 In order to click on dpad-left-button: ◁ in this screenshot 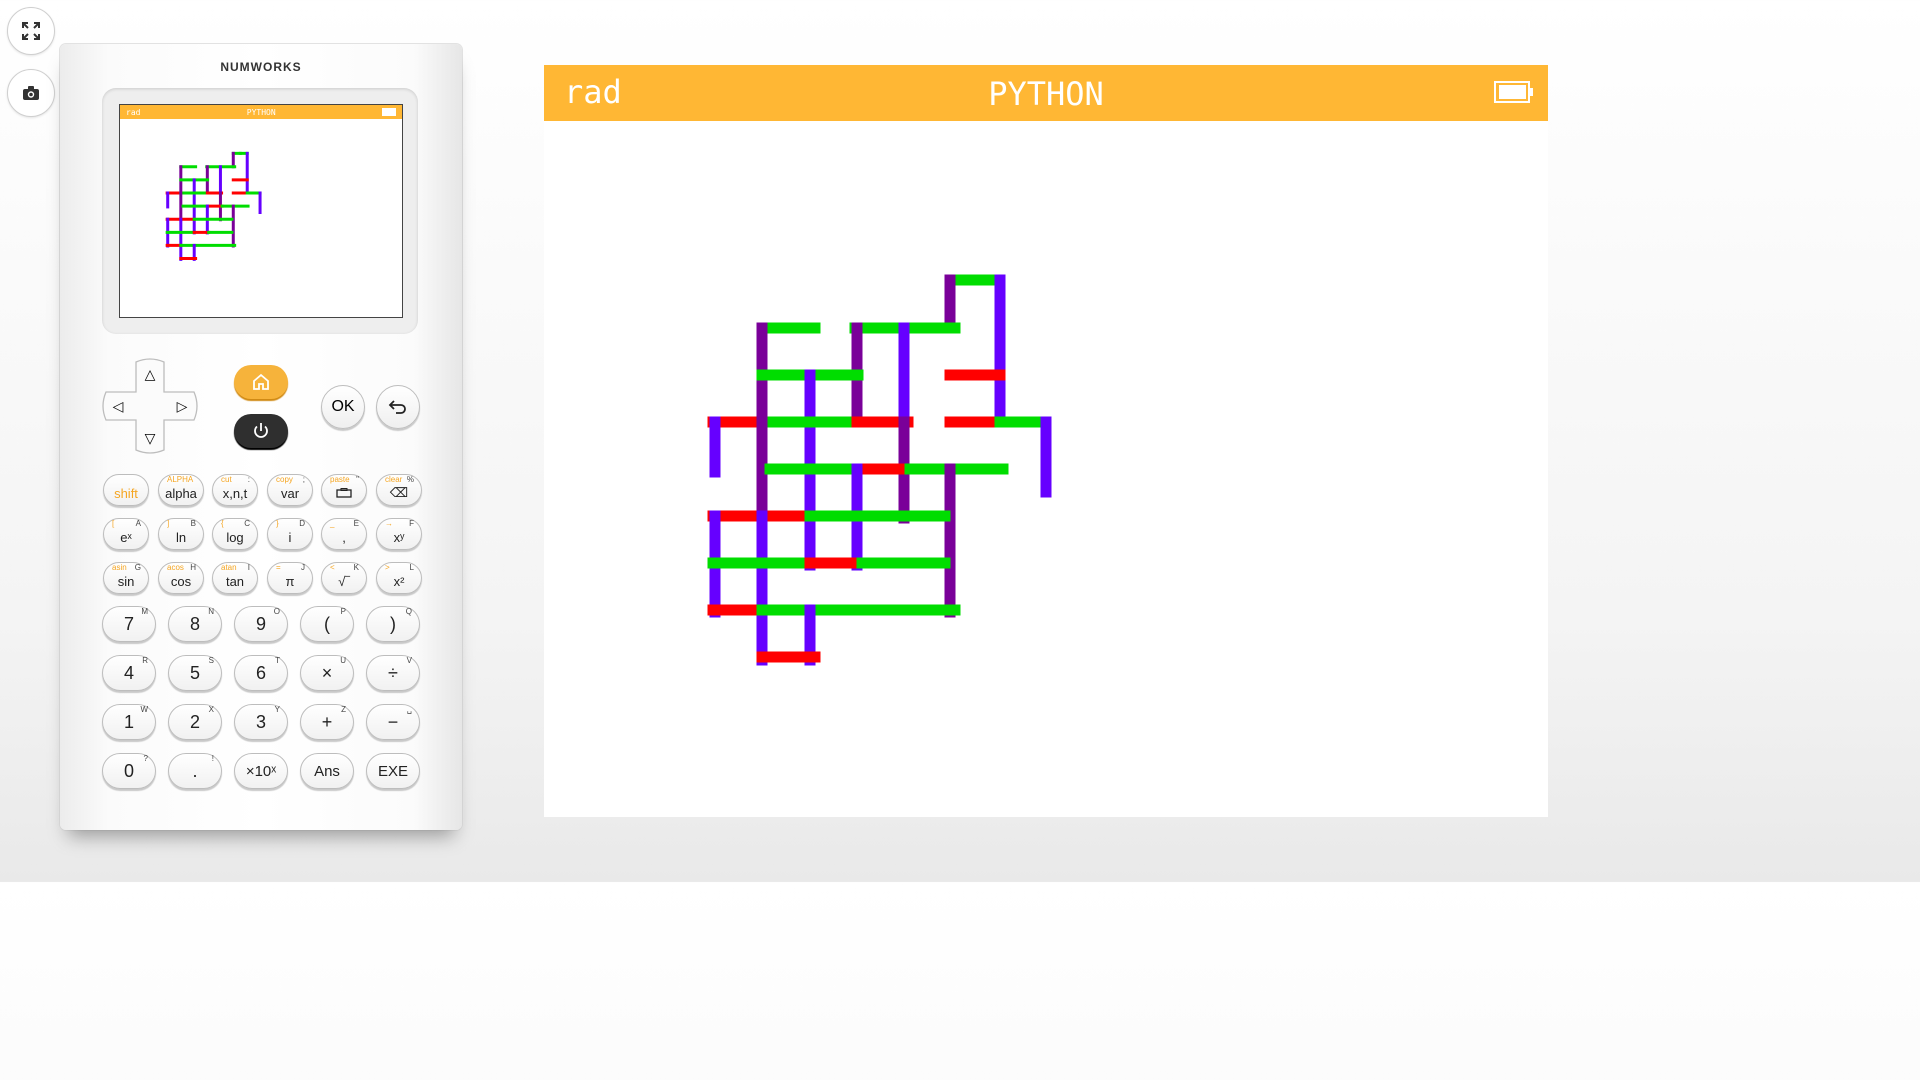, I will do `click(118, 406)`.